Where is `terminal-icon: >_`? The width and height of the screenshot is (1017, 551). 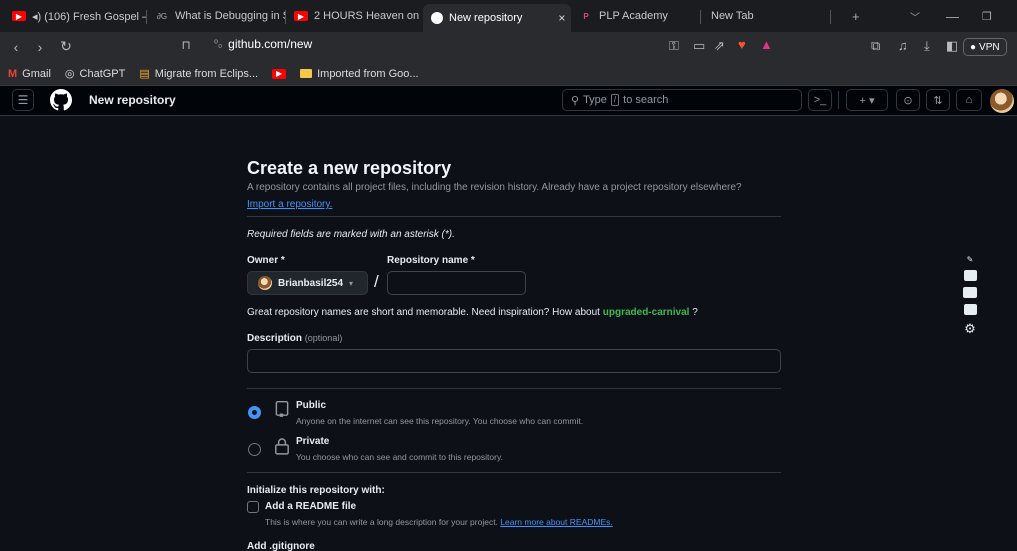 terminal-icon: >_ is located at coordinates (820, 100).